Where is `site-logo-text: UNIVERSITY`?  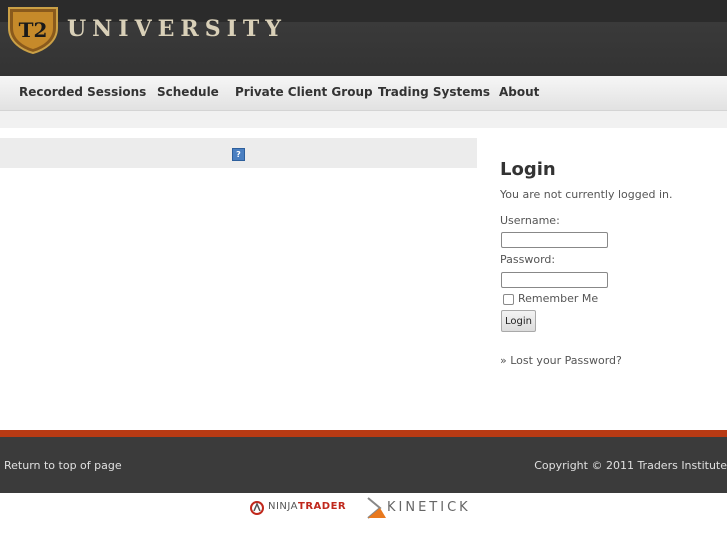 site-logo-text: UNIVERSITY is located at coordinates (177, 29).